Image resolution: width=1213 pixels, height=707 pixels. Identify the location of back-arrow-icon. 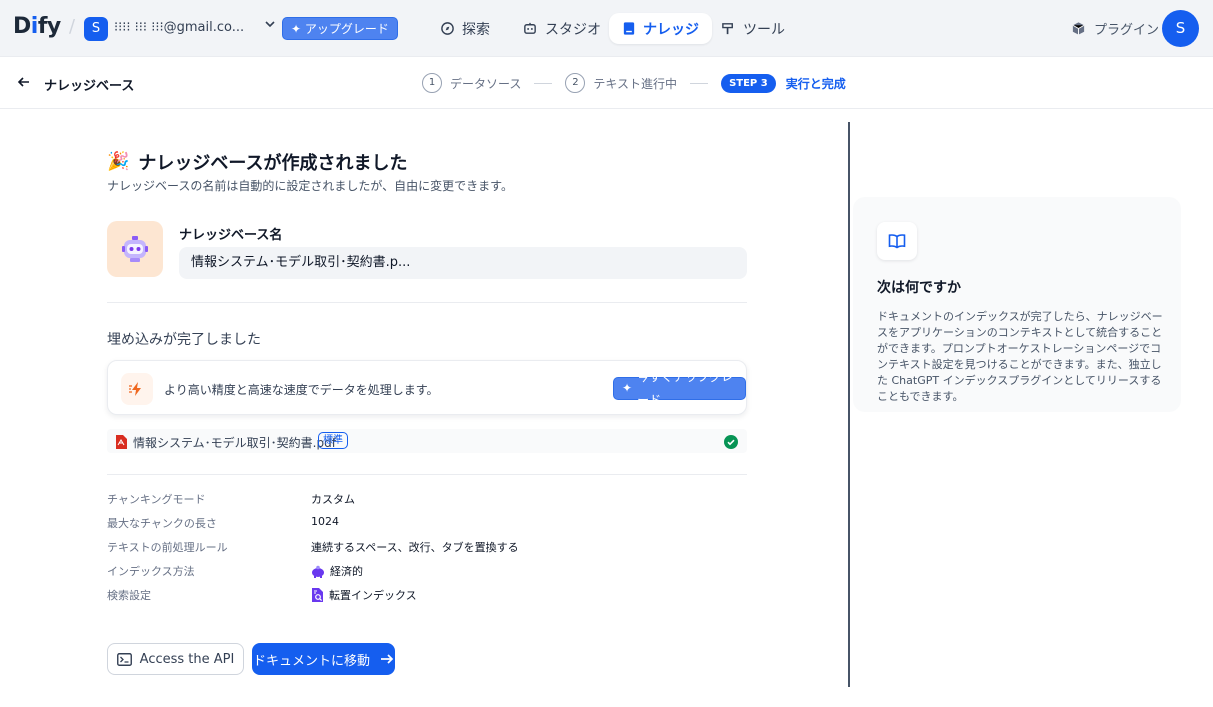
(24, 83).